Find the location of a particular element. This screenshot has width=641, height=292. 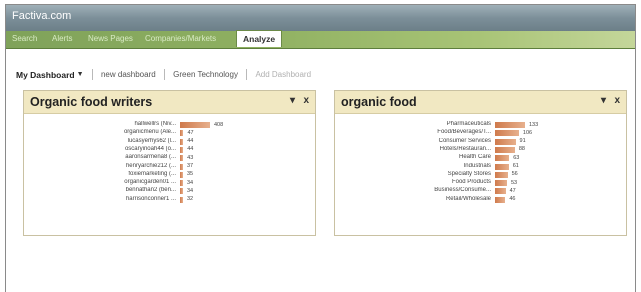

green-technology-link: Green Technology is located at coordinates (205, 74).